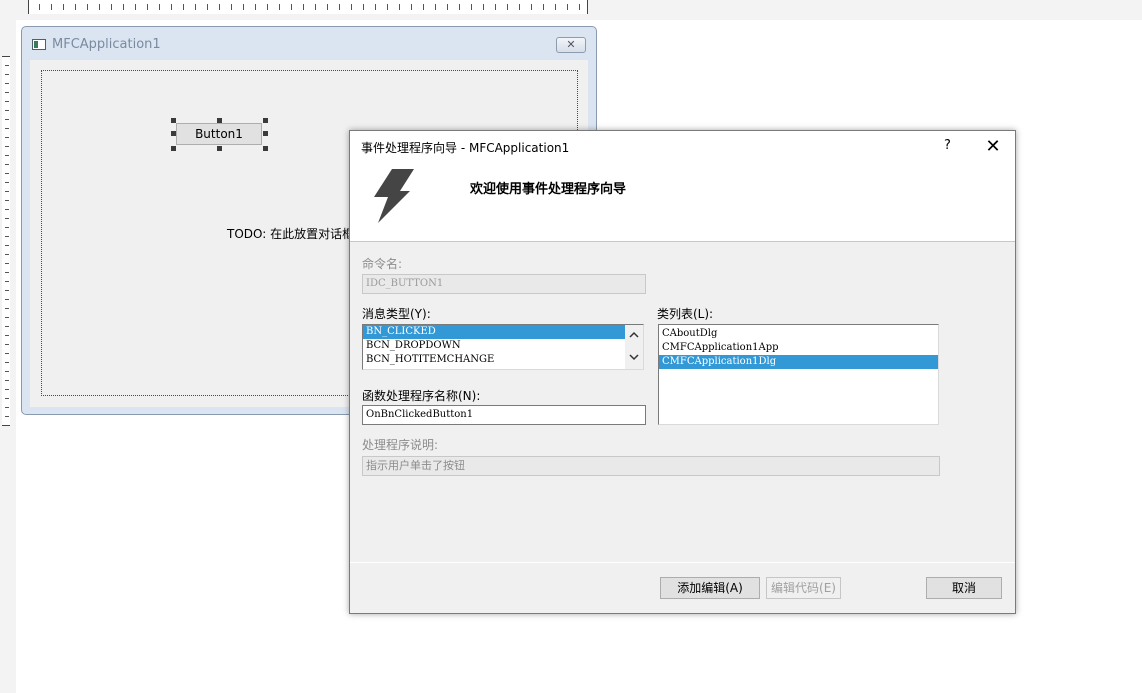 The height and width of the screenshot is (693, 1142). What do you see at coordinates (173, 133) in the screenshot?
I see `resize-handle-w` at bounding box center [173, 133].